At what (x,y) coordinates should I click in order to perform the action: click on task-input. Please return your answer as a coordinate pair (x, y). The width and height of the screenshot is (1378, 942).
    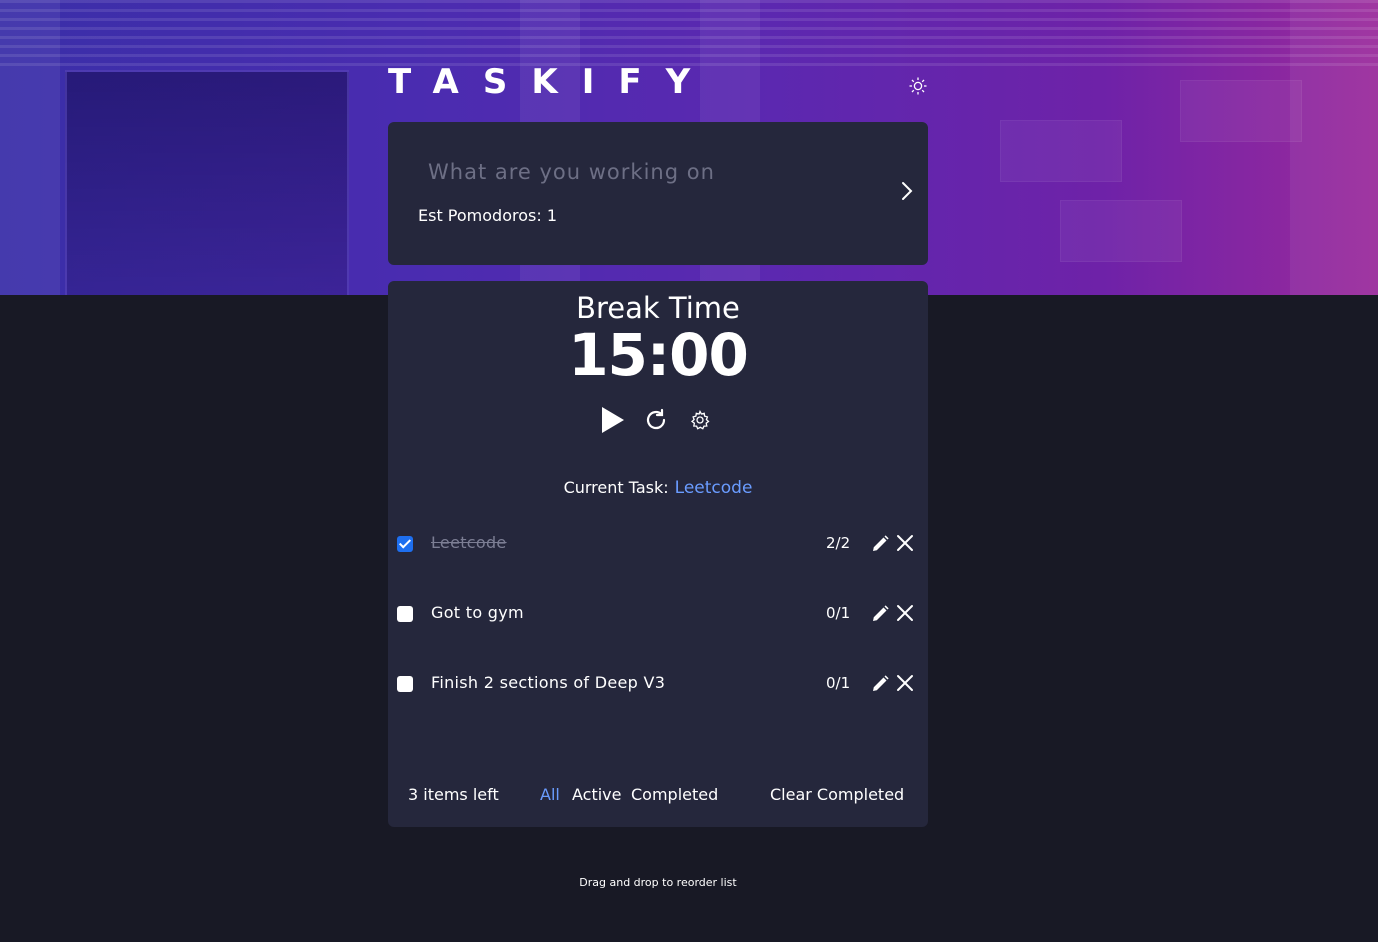
    Looking at the image, I should click on (643, 172).